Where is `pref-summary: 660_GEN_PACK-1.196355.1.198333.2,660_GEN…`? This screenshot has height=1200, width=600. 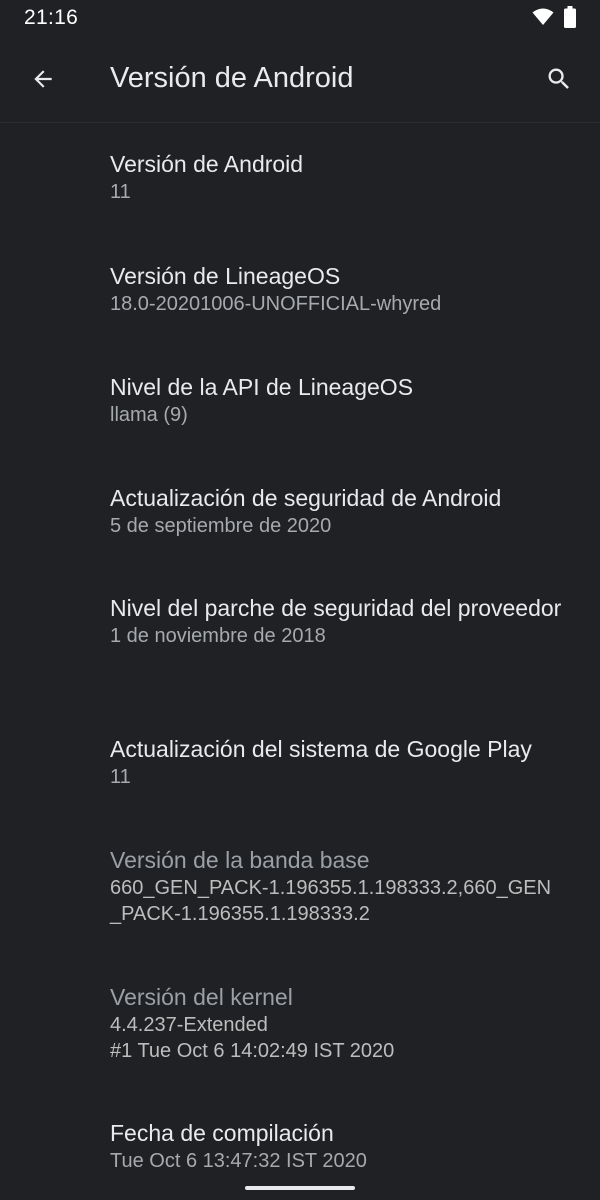
pref-summary: 660_GEN_PACK-1.196355.1.198333.2,660_GEN… is located at coordinates (331, 901).